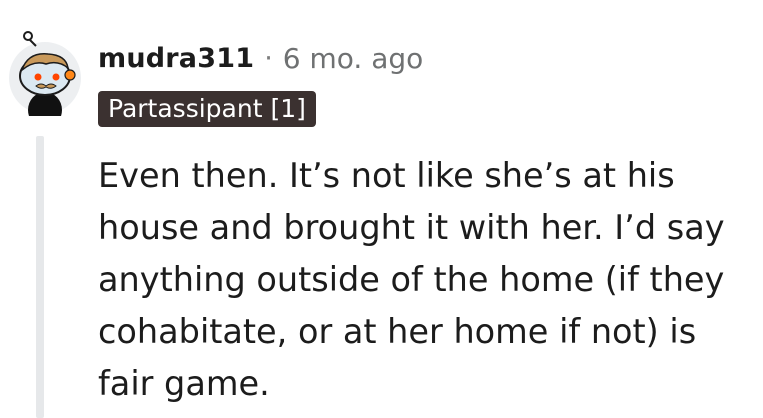 This screenshot has width=763, height=418. I want to click on user-avatar, so click(45, 79).